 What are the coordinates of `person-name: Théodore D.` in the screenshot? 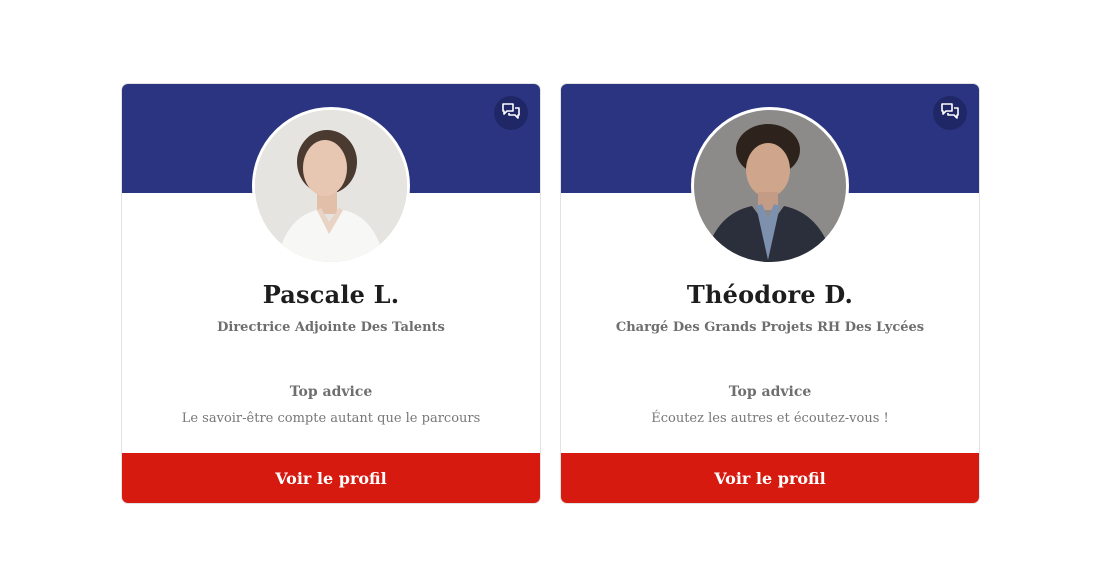 It's located at (770, 294).